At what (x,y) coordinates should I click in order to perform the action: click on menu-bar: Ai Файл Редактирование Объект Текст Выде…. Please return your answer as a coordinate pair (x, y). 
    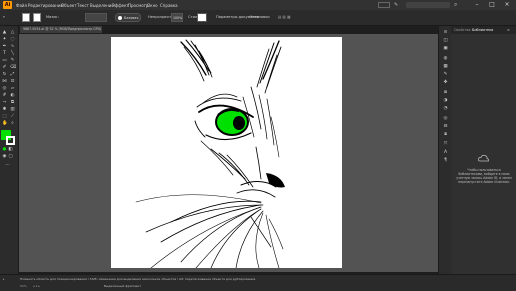
    Looking at the image, I should click on (258, 5).